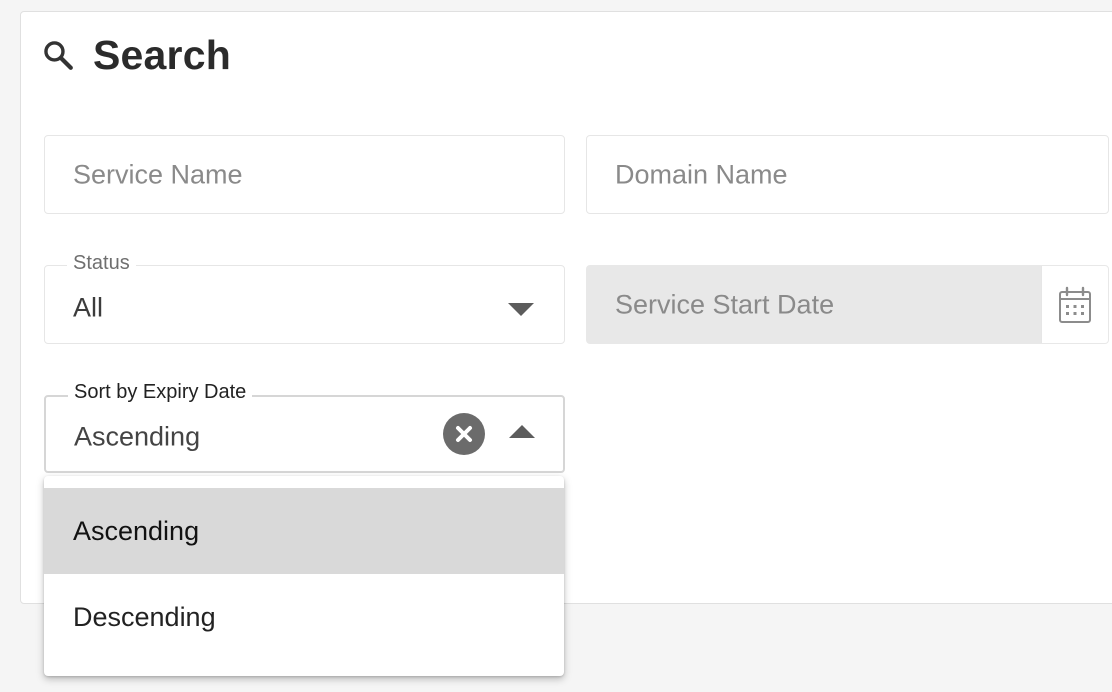 The image size is (1112, 692). Describe the element at coordinates (725, 304) in the screenshot. I see `service-start-date-placeholder: Service Start Date` at that location.